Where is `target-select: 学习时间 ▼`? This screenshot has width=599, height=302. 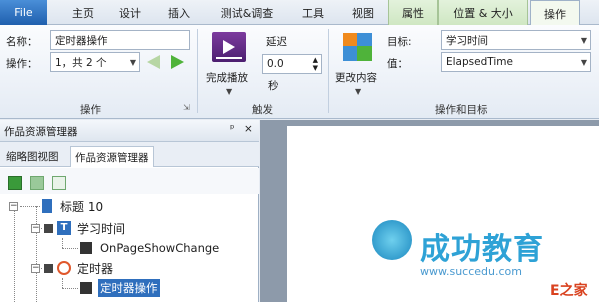
target-select: 学习时间 ▼ is located at coordinates (516, 40).